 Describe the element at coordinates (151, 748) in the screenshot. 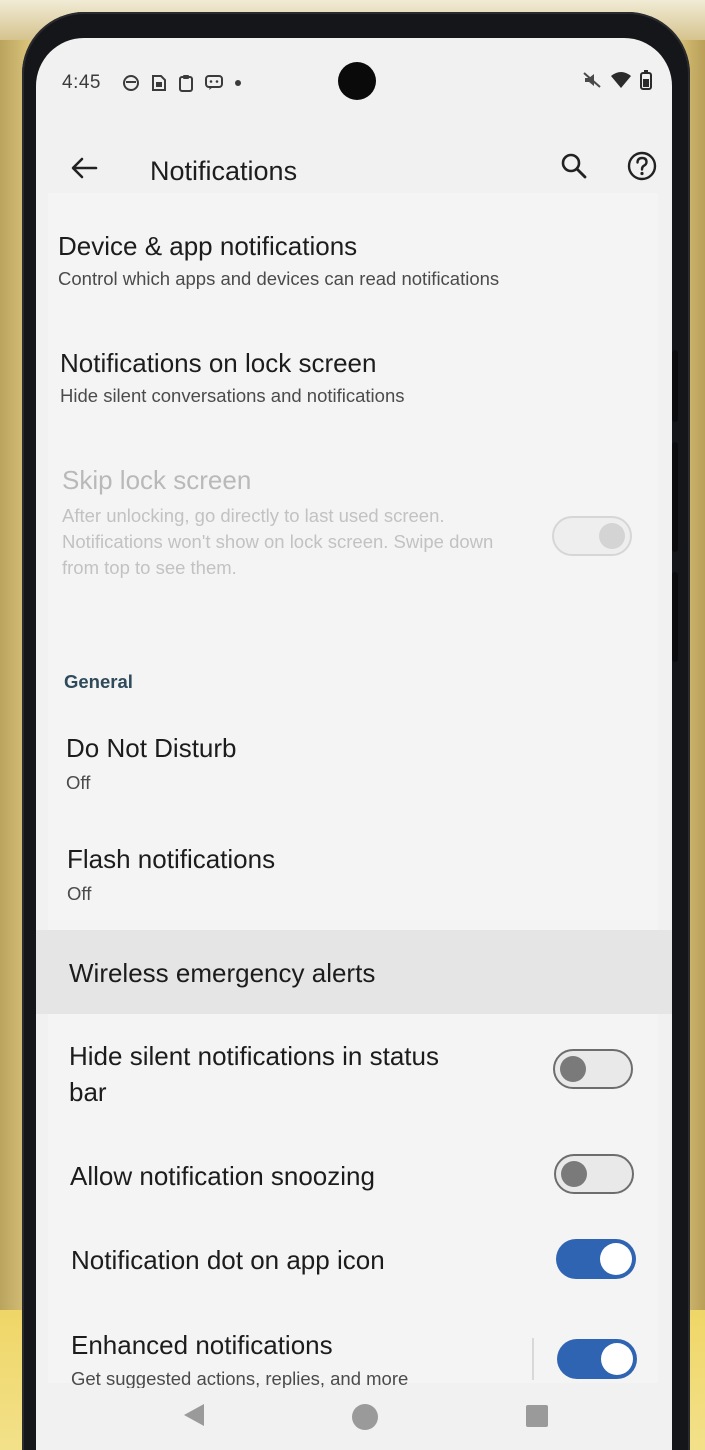

I see `item-title: Do Not Disturb` at that location.